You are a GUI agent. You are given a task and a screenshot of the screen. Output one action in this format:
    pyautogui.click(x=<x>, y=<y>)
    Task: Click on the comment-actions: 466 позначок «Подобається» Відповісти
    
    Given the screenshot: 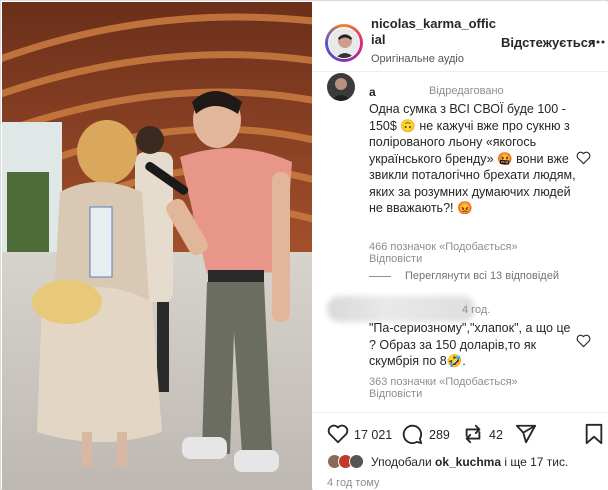 What is the action you would take?
    pyautogui.click(x=488, y=253)
    